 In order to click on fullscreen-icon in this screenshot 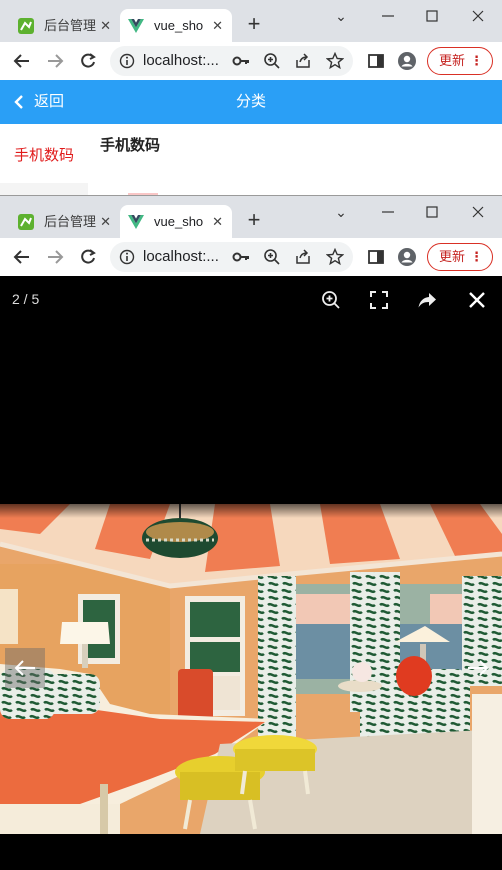, I will do `click(379, 300)`.